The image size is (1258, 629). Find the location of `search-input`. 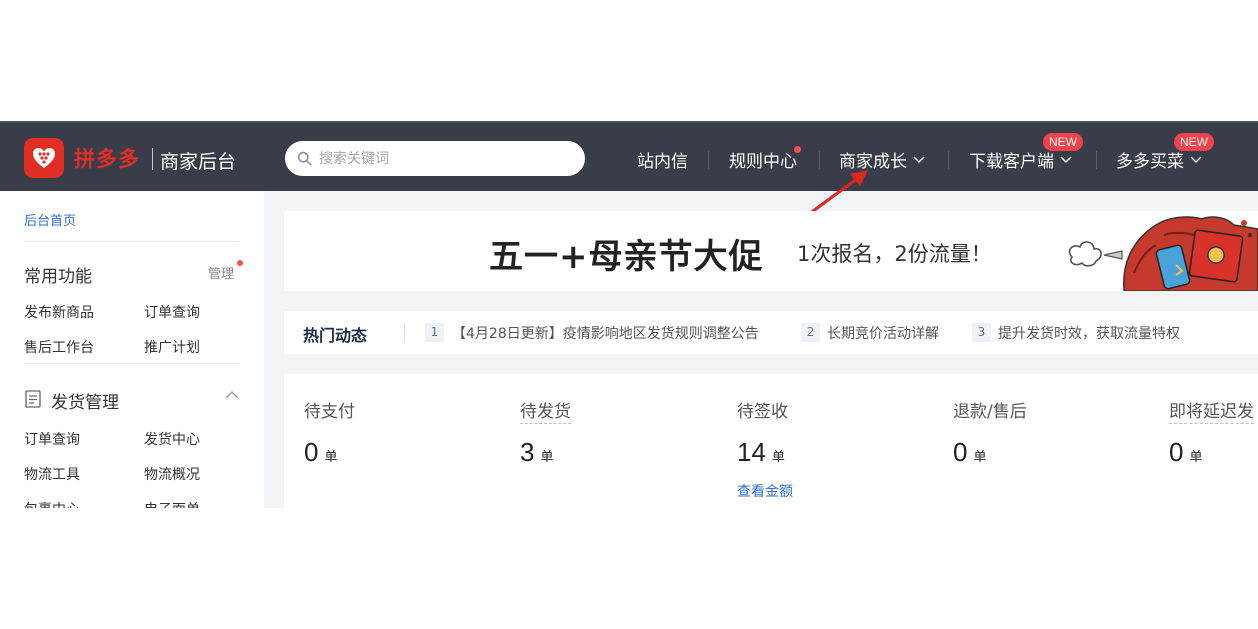

search-input is located at coordinates (444, 158).